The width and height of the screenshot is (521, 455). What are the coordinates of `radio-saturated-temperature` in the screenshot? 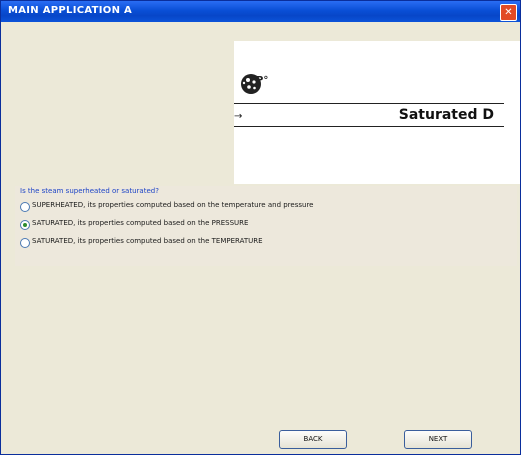 It's located at (25, 243).